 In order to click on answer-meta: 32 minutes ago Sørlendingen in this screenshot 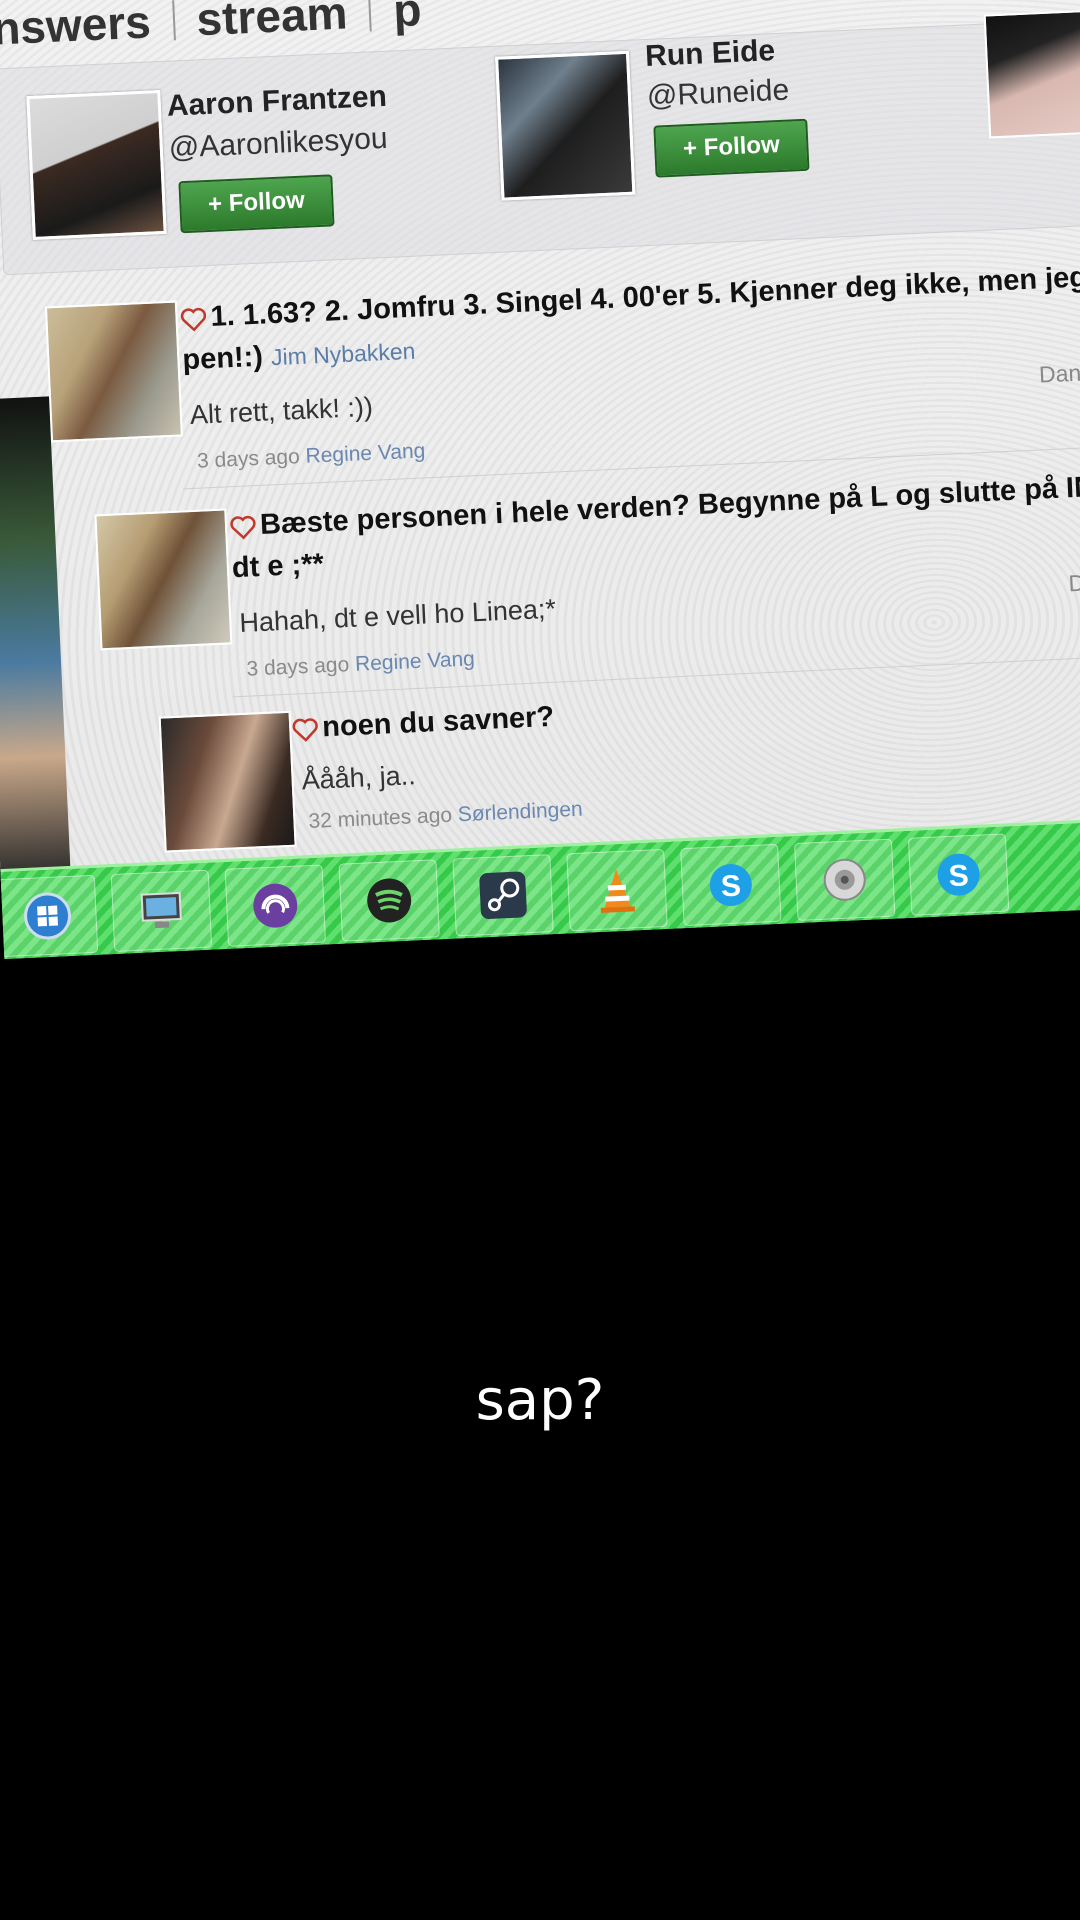, I will do `click(445, 816)`.